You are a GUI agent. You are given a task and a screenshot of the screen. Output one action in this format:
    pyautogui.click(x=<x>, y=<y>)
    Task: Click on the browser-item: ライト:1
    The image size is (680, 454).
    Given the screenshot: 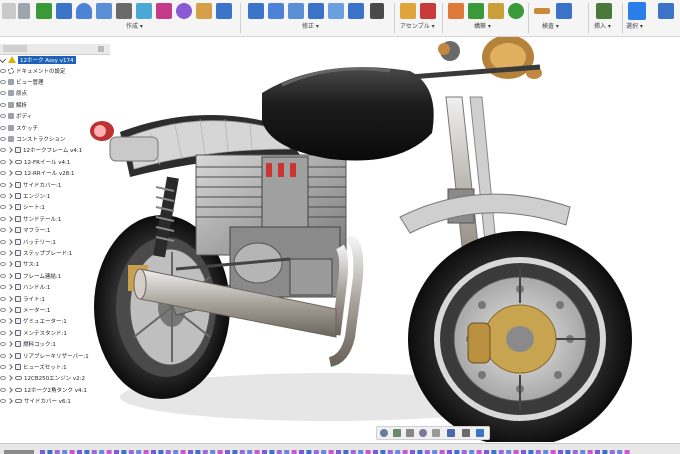 What is the action you would take?
    pyautogui.click(x=22, y=298)
    